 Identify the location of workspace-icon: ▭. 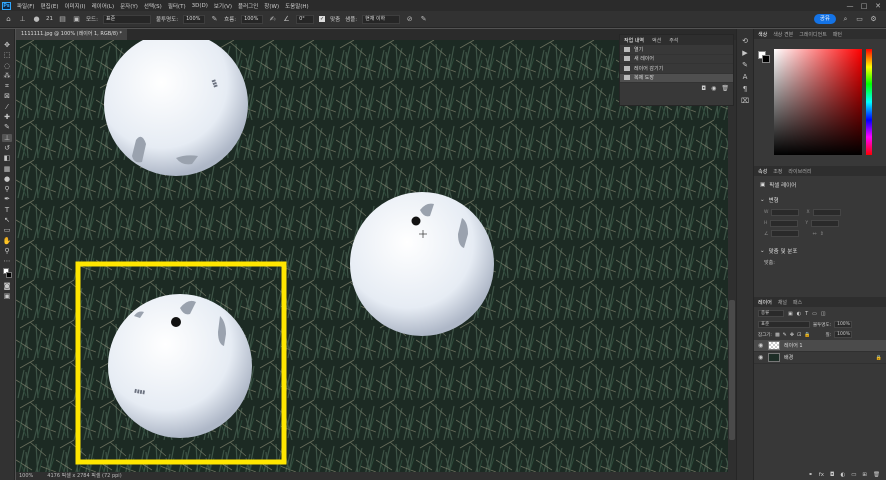
(859, 19).